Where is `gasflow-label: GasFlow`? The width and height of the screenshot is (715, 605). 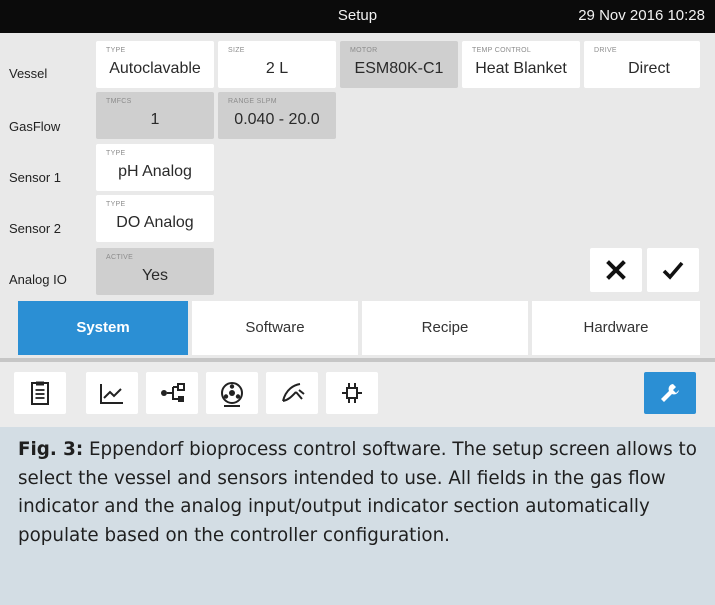
gasflow-label: GasFlow is located at coordinates (35, 126).